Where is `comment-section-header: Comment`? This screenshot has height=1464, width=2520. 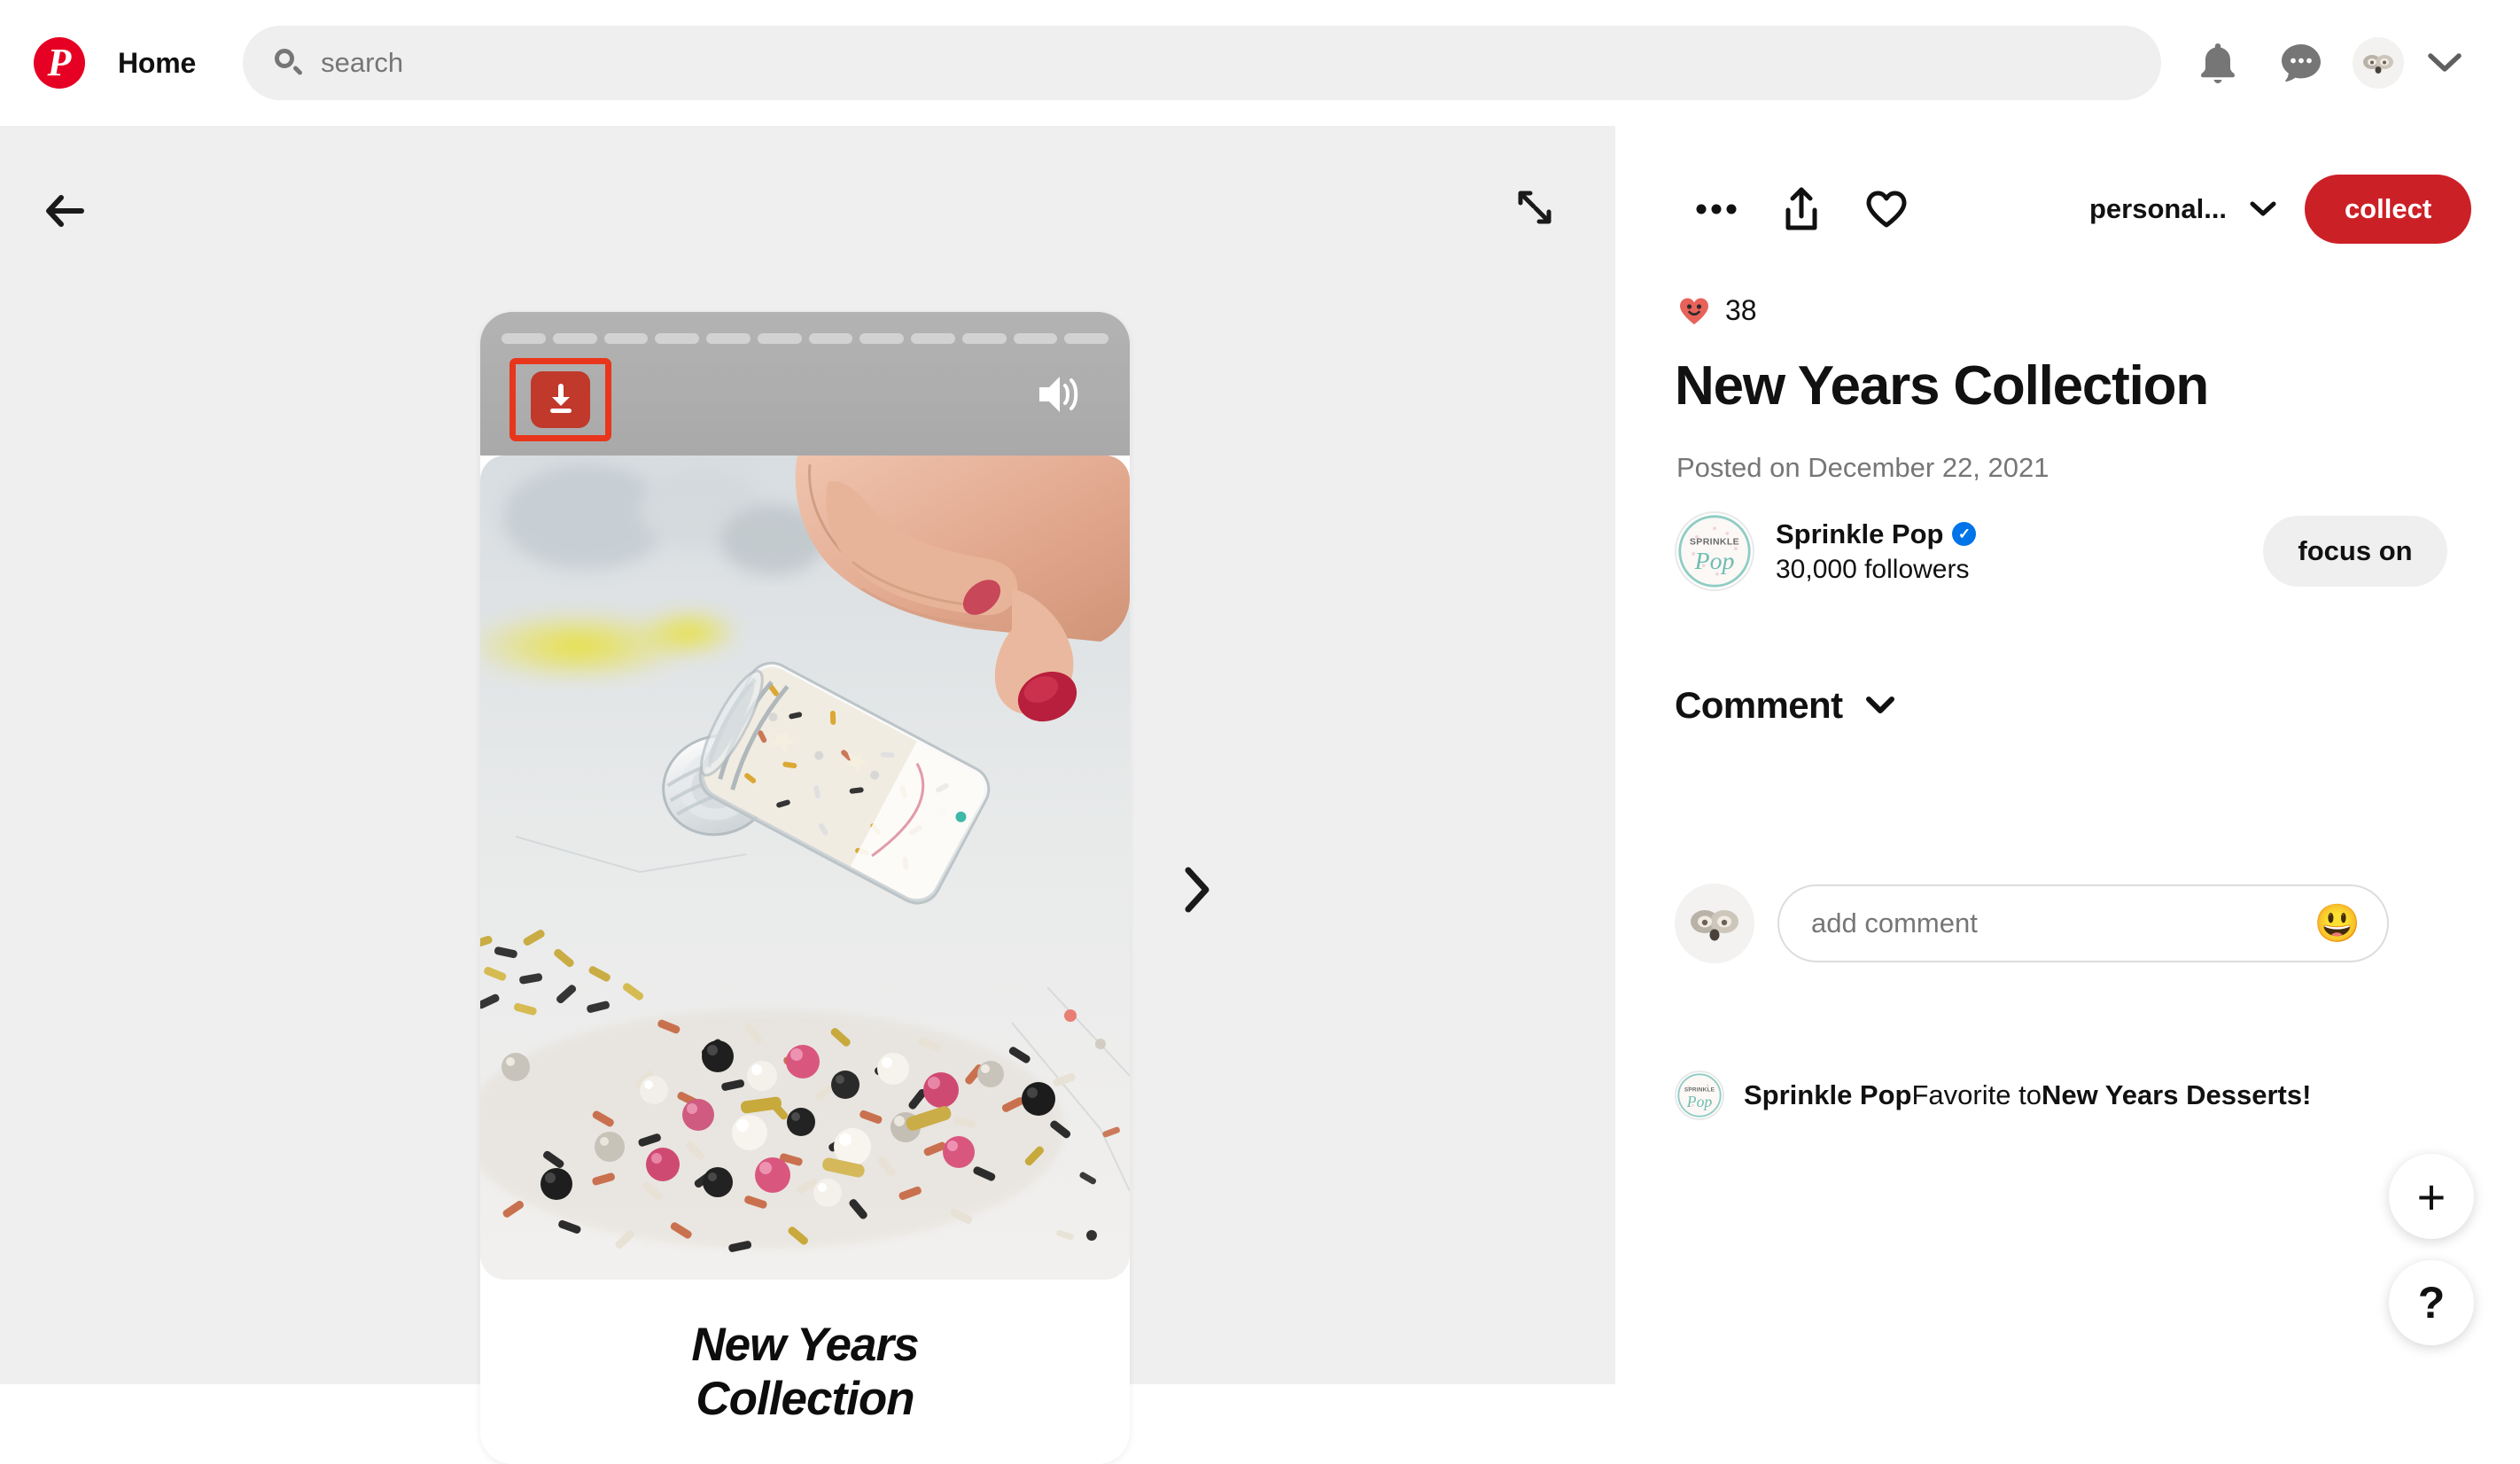 comment-section-header: Comment is located at coordinates (1785, 705).